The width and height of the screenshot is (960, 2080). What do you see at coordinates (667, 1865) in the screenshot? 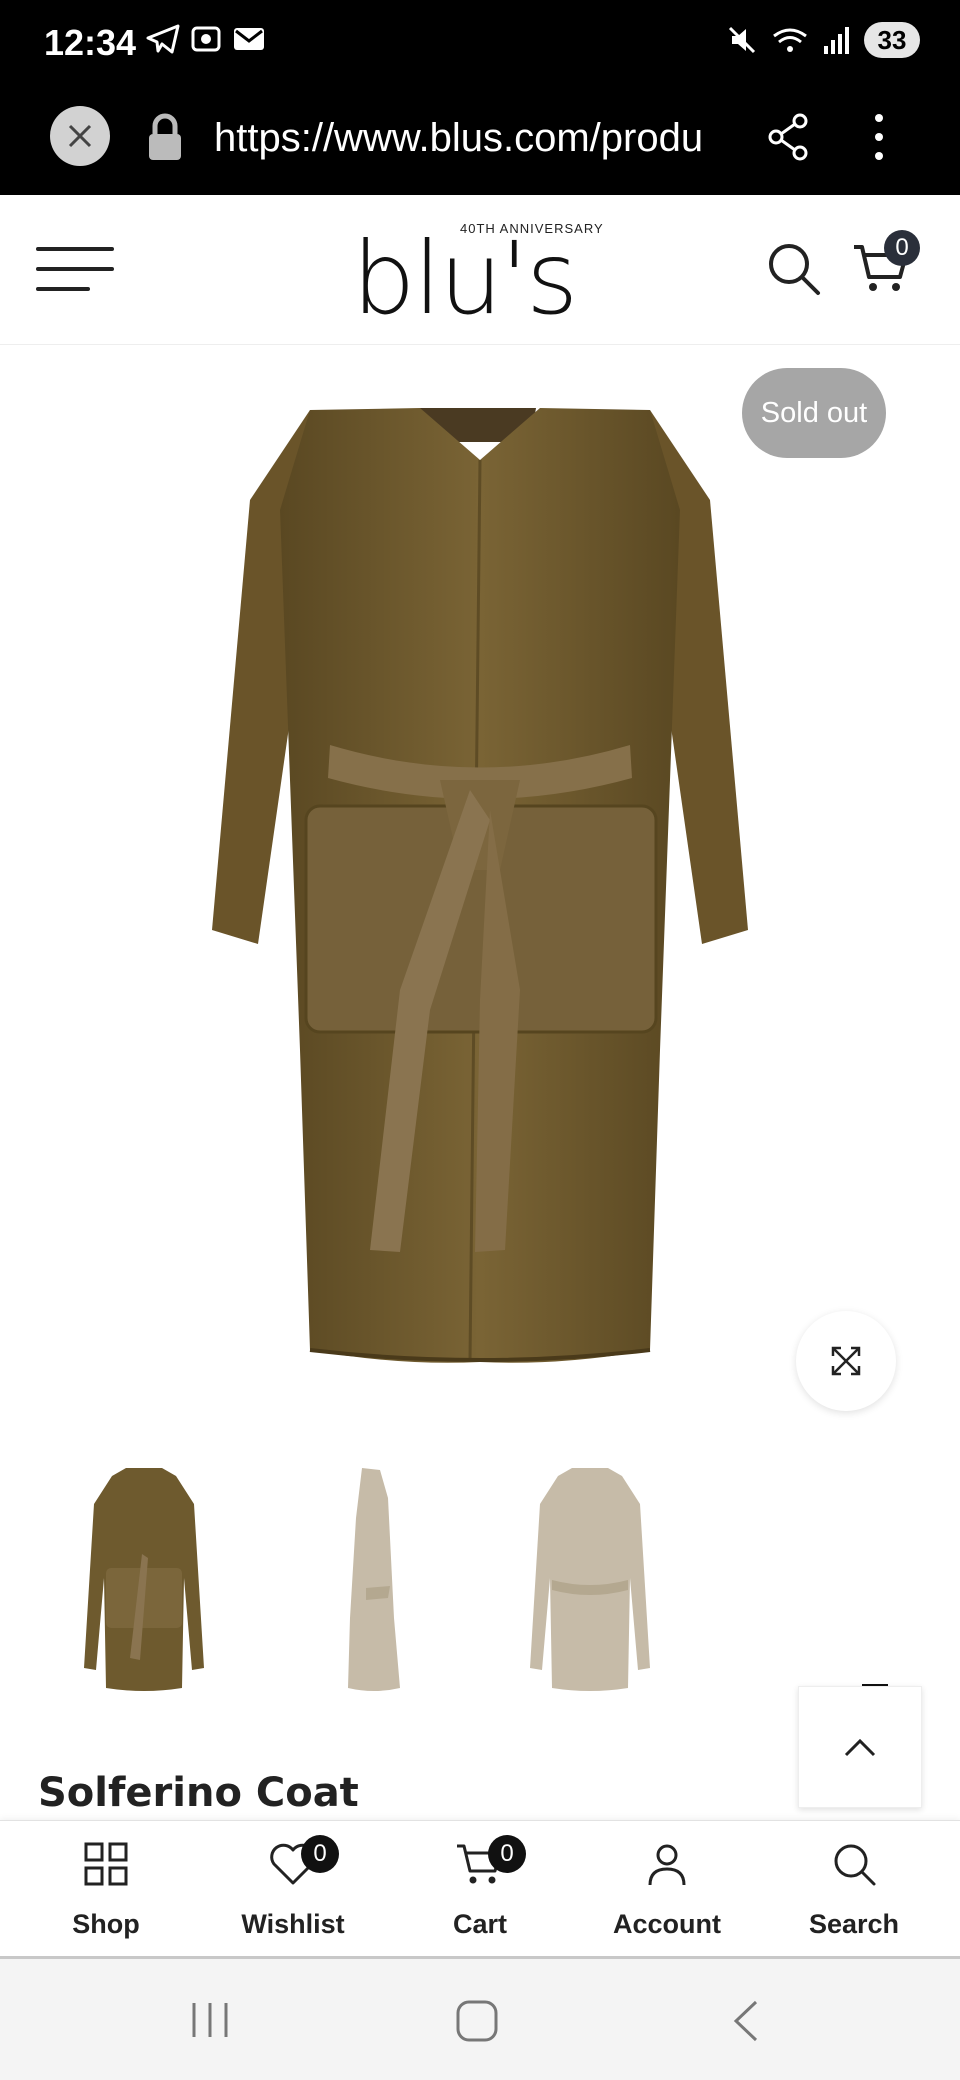
I see `user-icon` at bounding box center [667, 1865].